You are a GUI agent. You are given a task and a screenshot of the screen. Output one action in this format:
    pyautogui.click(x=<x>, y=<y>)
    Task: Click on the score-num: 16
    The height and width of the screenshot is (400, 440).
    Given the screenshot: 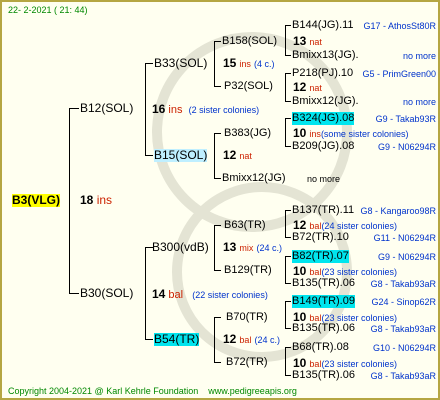 What is the action you would take?
    pyautogui.click(x=159, y=109)
    